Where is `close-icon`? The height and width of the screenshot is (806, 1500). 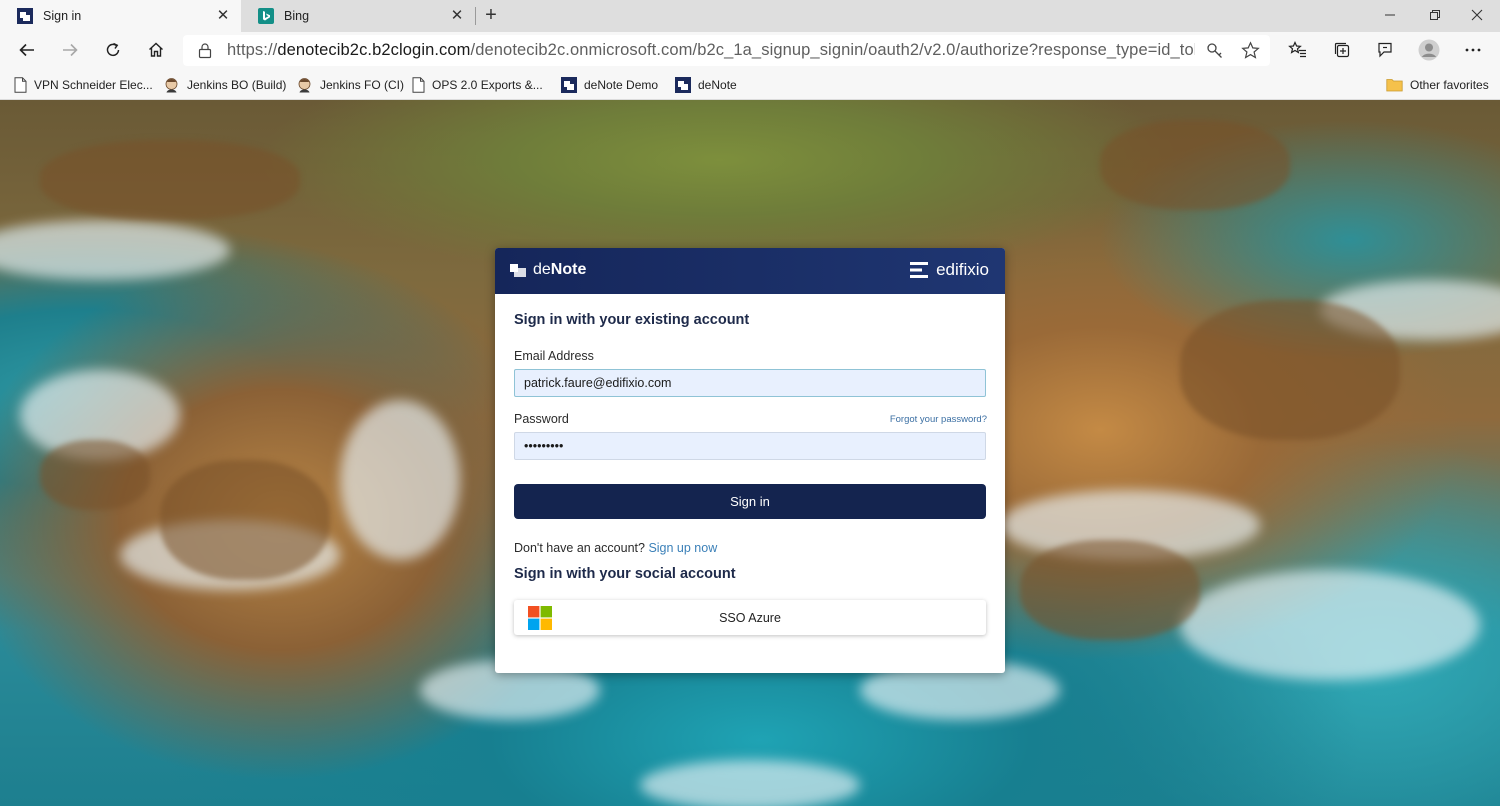
close-icon is located at coordinates (1477, 15).